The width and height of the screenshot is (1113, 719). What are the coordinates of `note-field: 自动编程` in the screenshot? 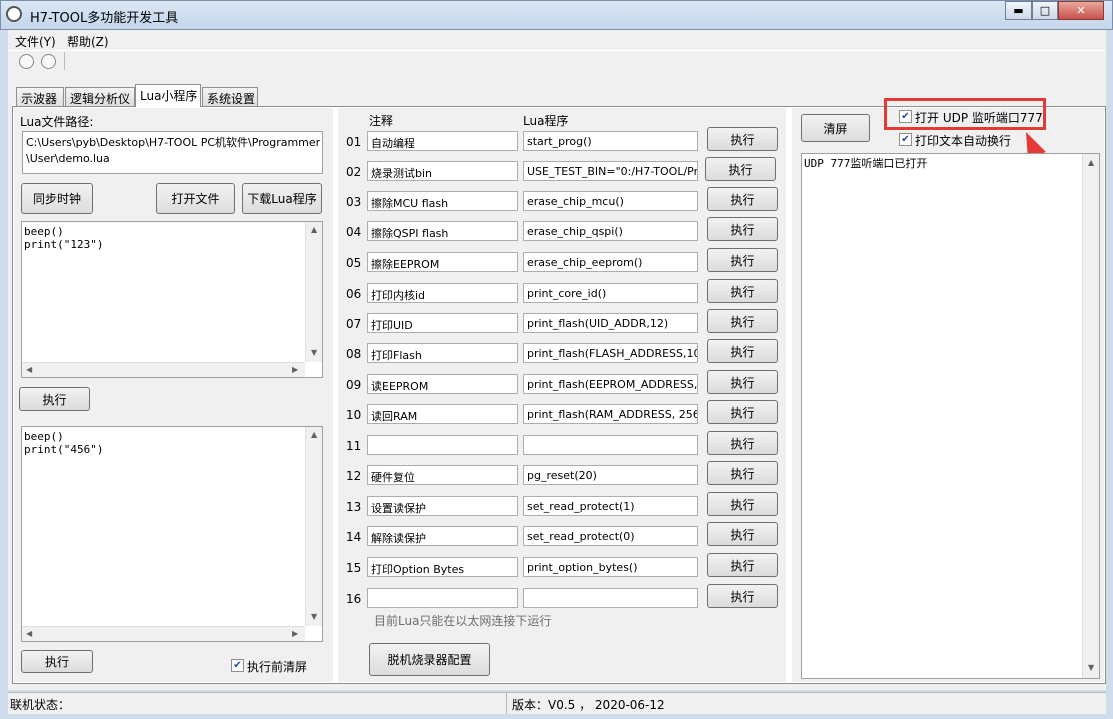 It's located at (442, 141).